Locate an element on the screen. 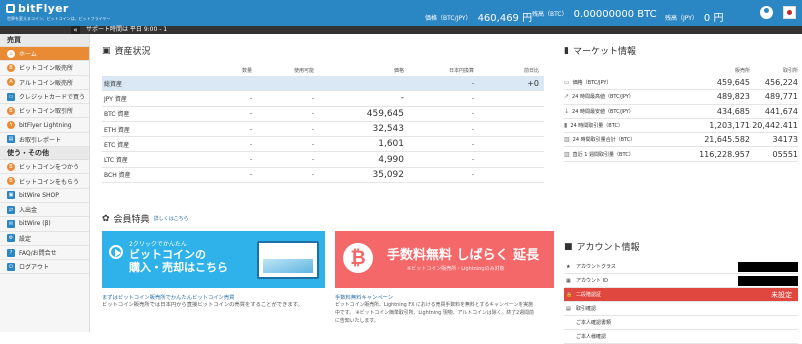  banner2-small: ※ビットコイン販売所・Lightningのみ対象 is located at coordinates (456, 269).